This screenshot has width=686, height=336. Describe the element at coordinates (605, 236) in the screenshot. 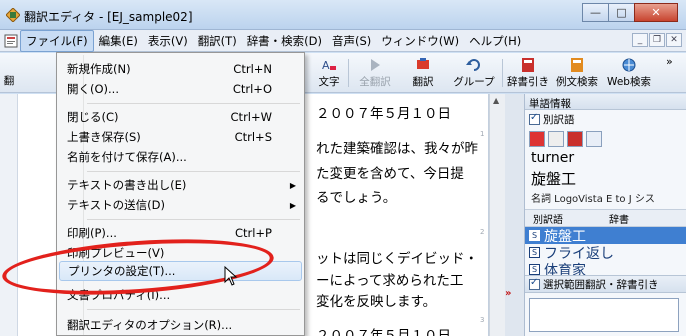

I see `alternative-item: S 旋盤工` at that location.